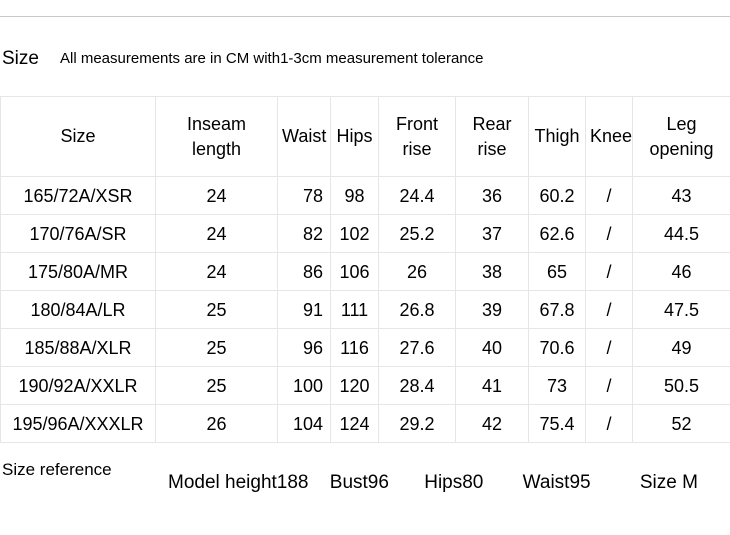 The image size is (730, 535). I want to click on cell-leg-opening: 44.5, so click(681, 233).